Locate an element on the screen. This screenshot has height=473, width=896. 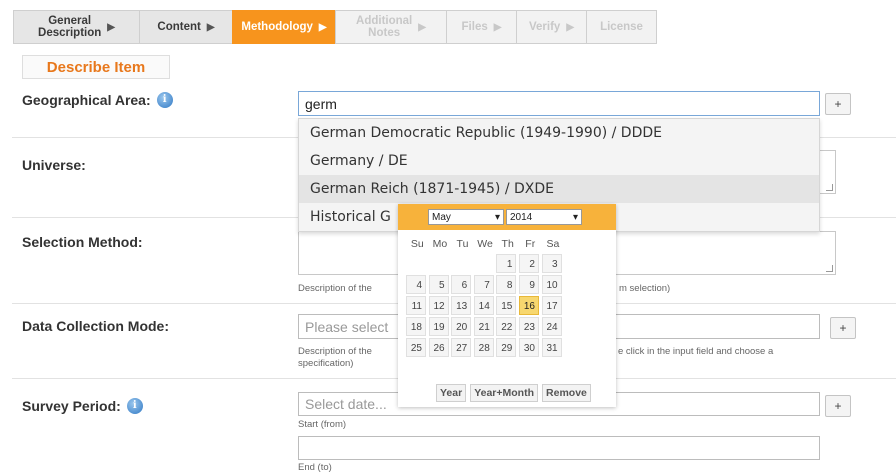
universe-label-text: Universe: is located at coordinates (54, 165).